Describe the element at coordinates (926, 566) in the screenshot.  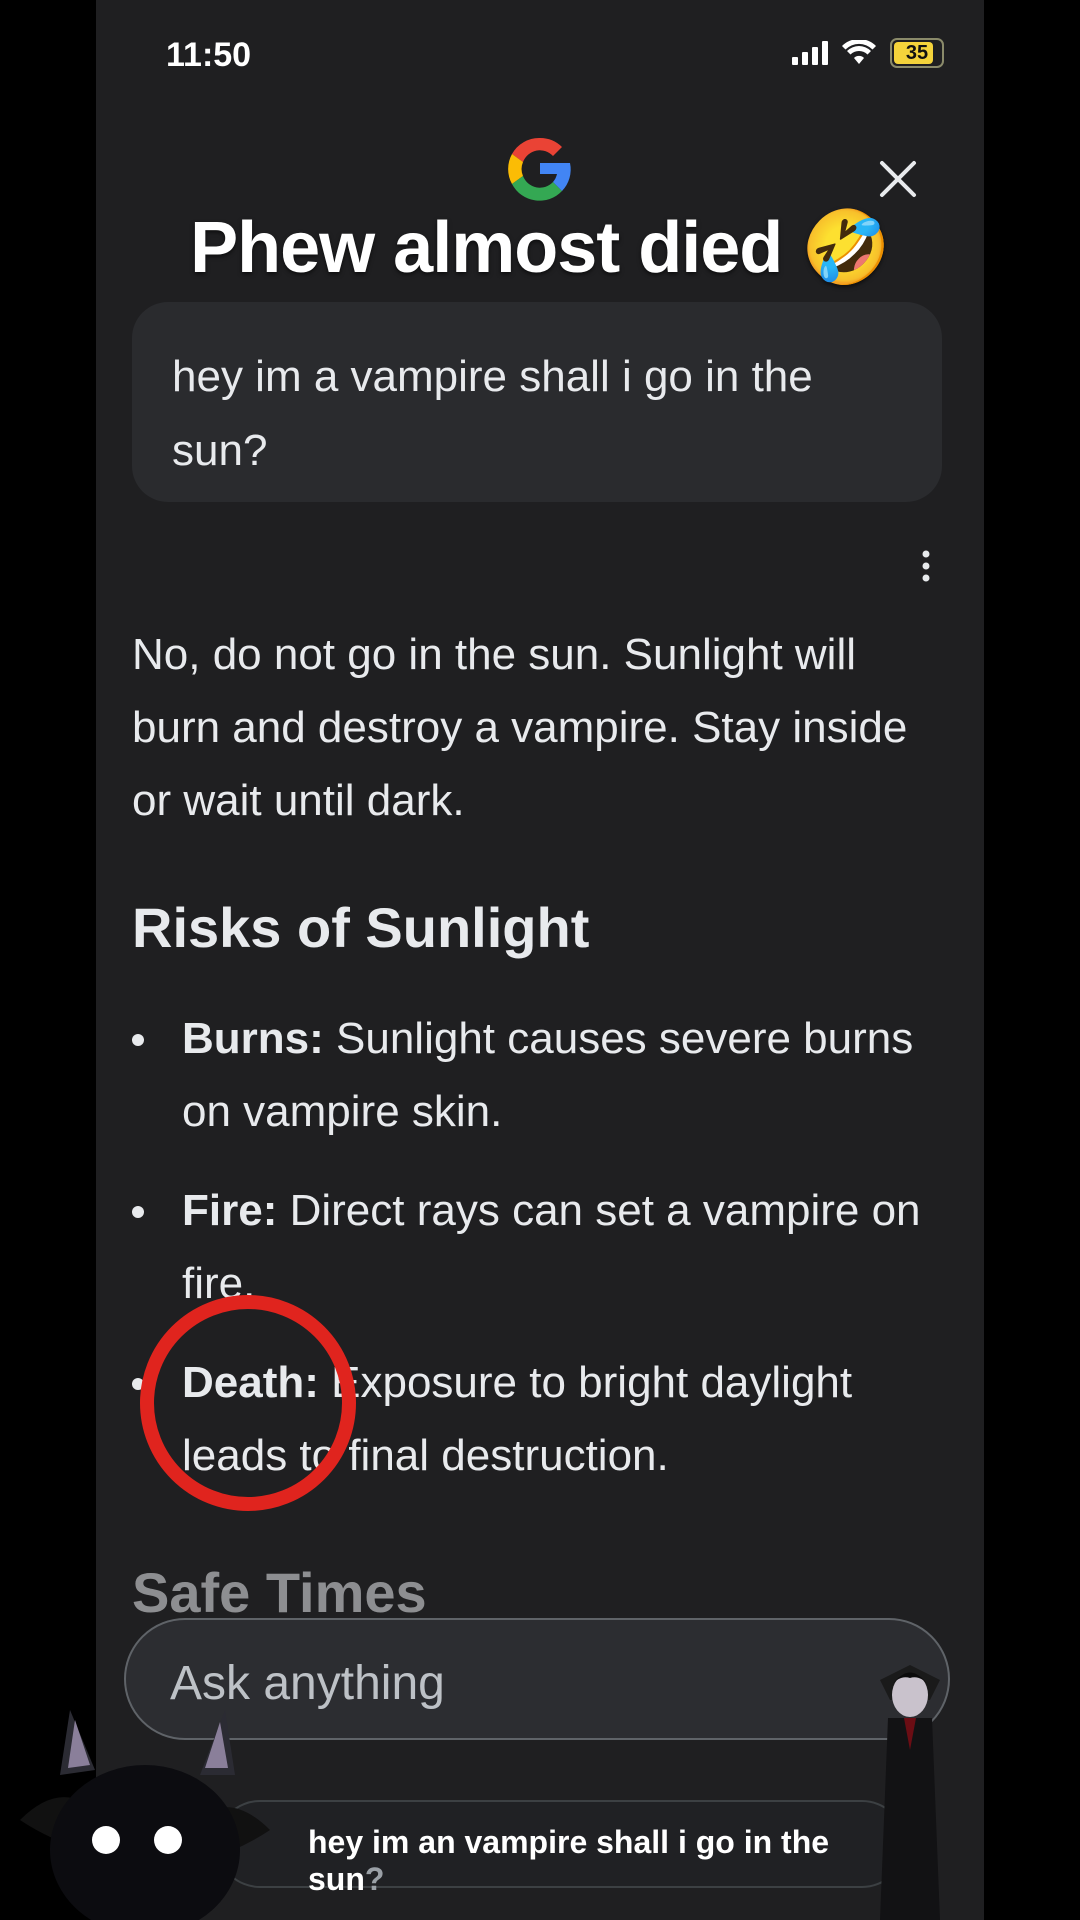
I see `more-vert-icon` at that location.